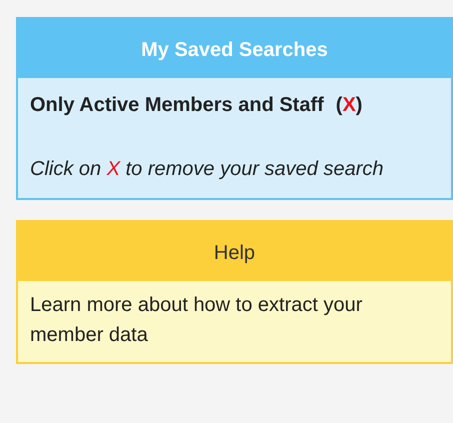 The height and width of the screenshot is (423, 453). I want to click on panel-title: Help, so click(234, 251).